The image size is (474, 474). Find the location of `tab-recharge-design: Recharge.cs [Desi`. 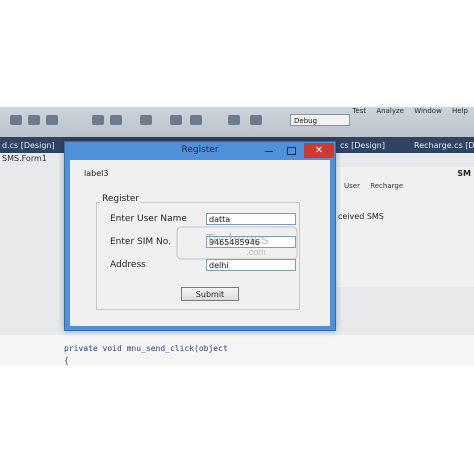

tab-recharge-design: Recharge.cs [Desi is located at coordinates (444, 145).